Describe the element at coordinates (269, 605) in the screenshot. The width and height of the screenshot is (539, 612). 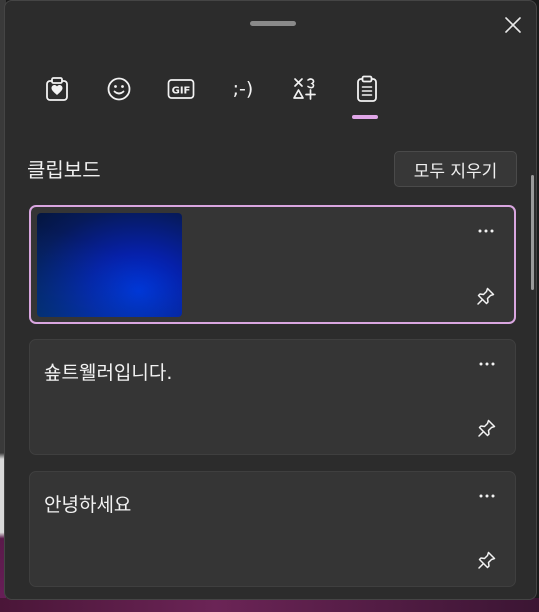
I see `desktop-background-bottom` at that location.